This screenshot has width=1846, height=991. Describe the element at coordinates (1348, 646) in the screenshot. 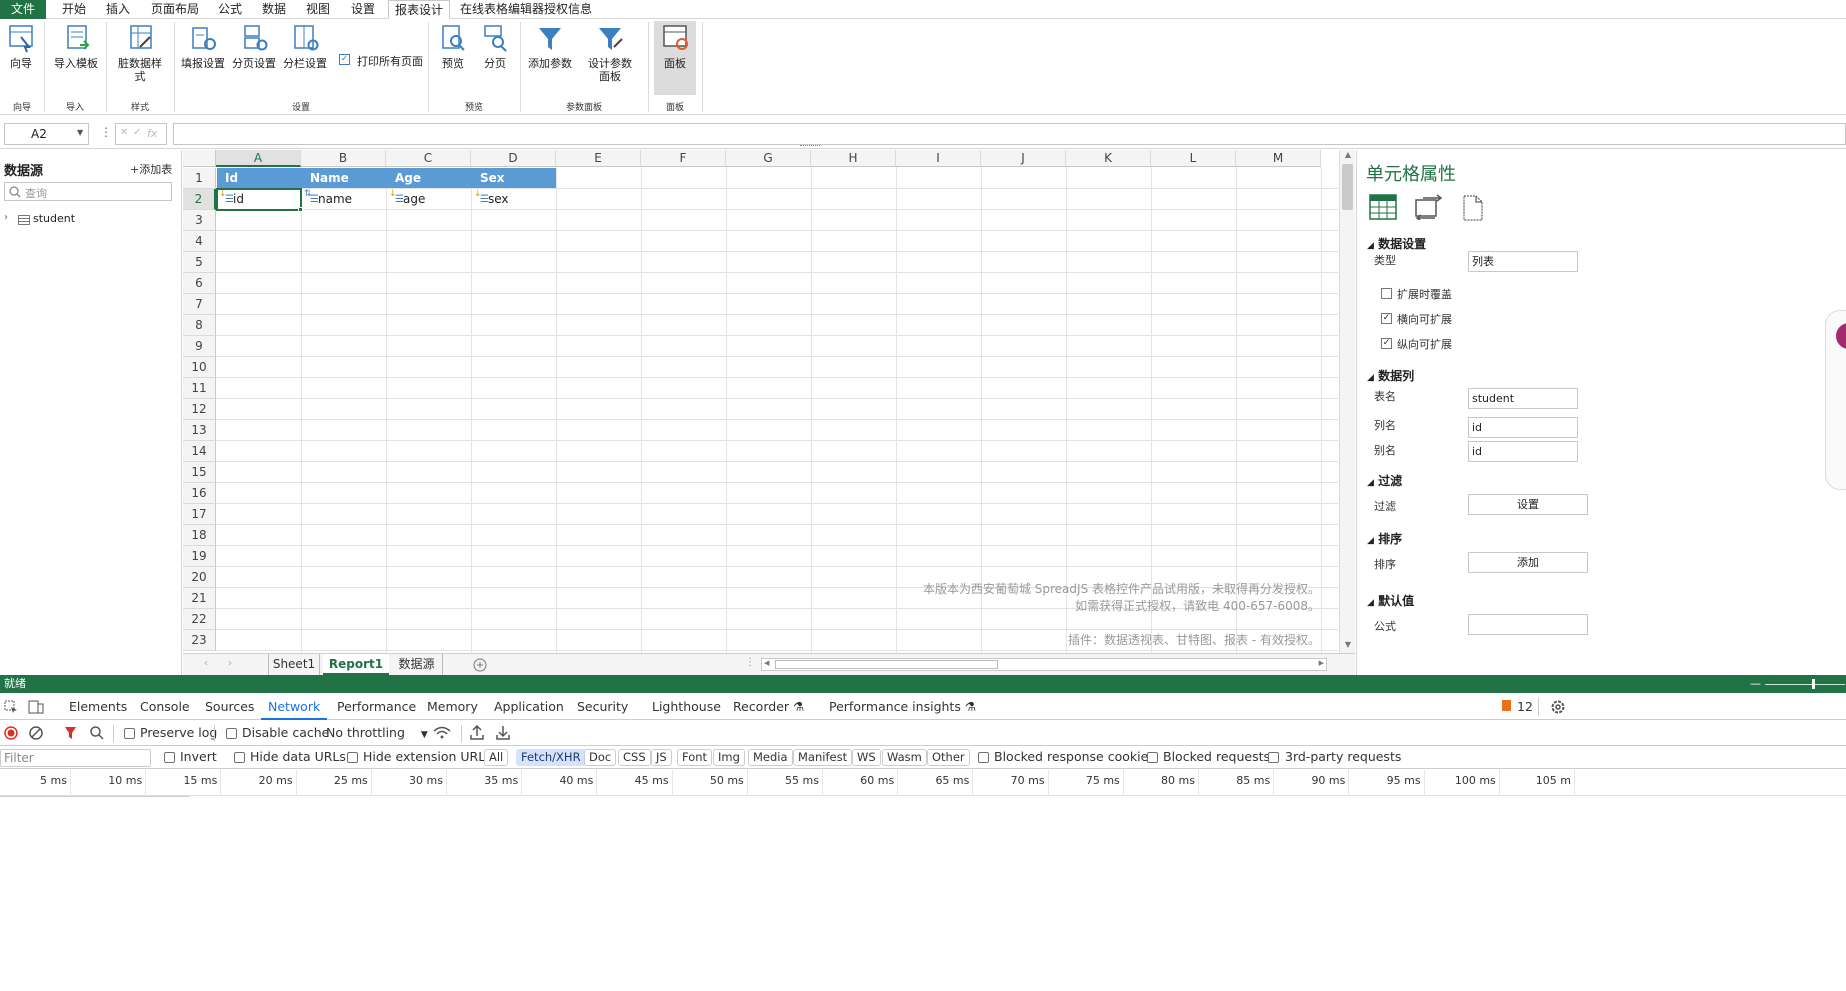

I see `scroll-down-icon: ▼` at that location.